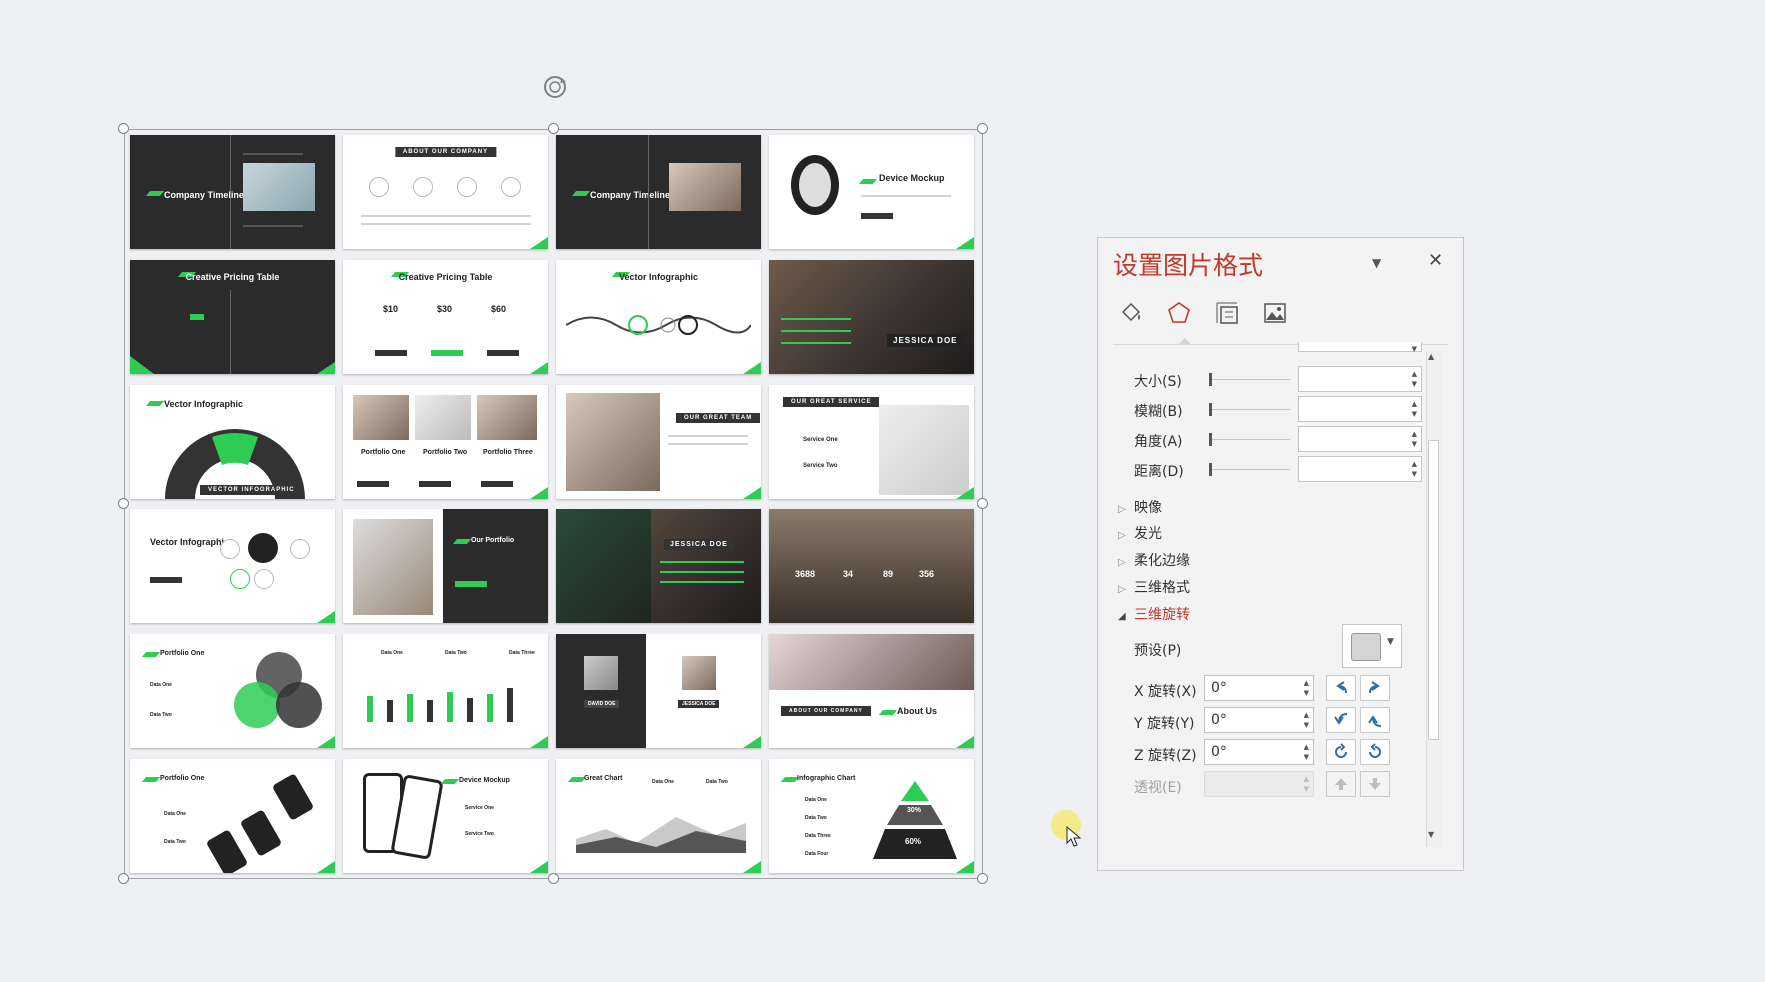 The height and width of the screenshot is (982, 1765). What do you see at coordinates (1179, 313) in the screenshot?
I see `effects-icon` at bounding box center [1179, 313].